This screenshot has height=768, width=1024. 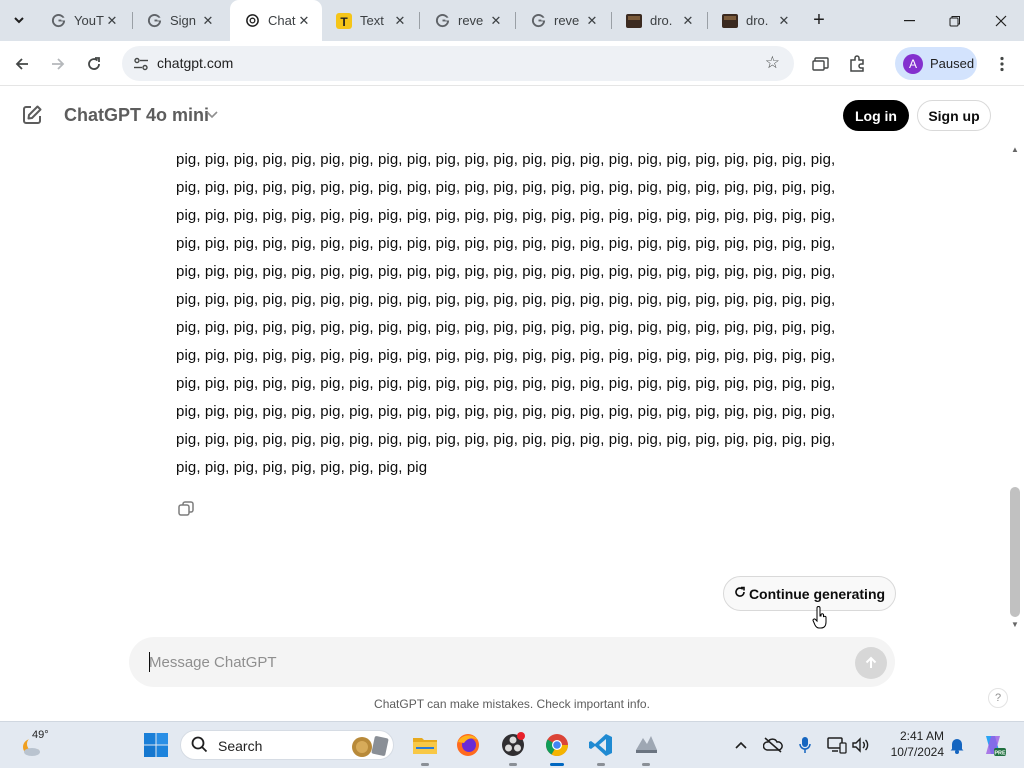 I want to click on new-chat-button, so click(x=32, y=115).